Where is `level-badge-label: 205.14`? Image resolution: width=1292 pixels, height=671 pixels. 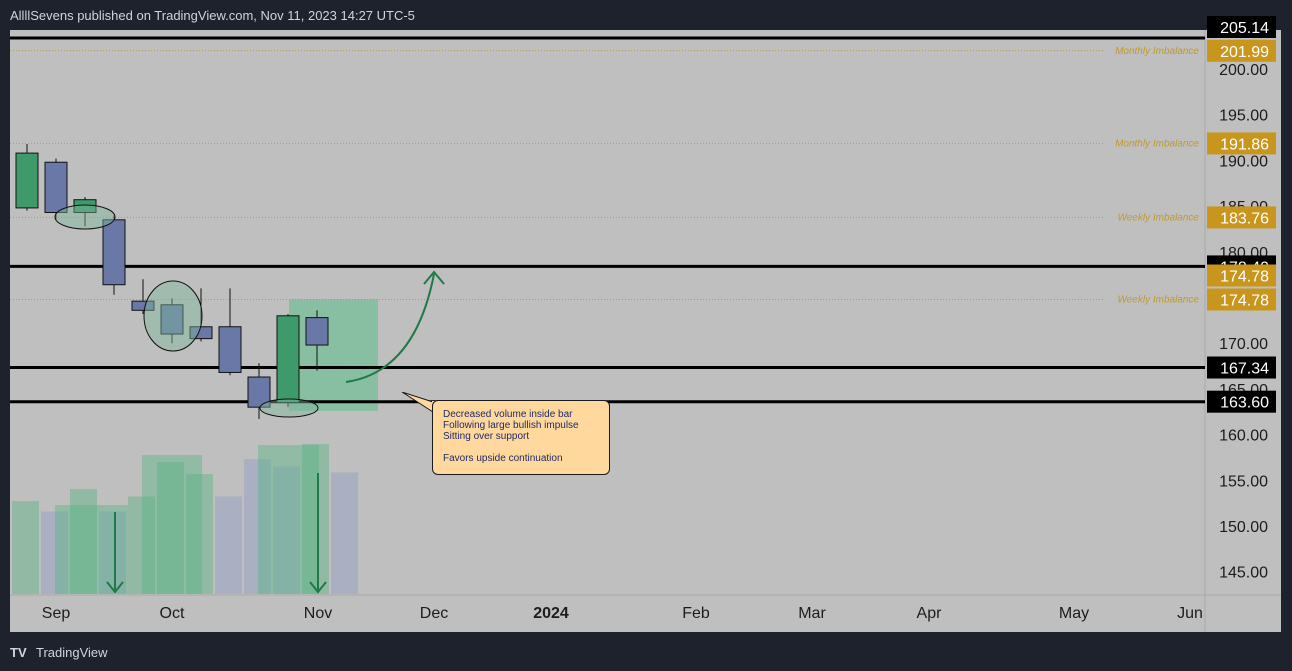 level-badge-label: 205.14 is located at coordinates (1244, 28).